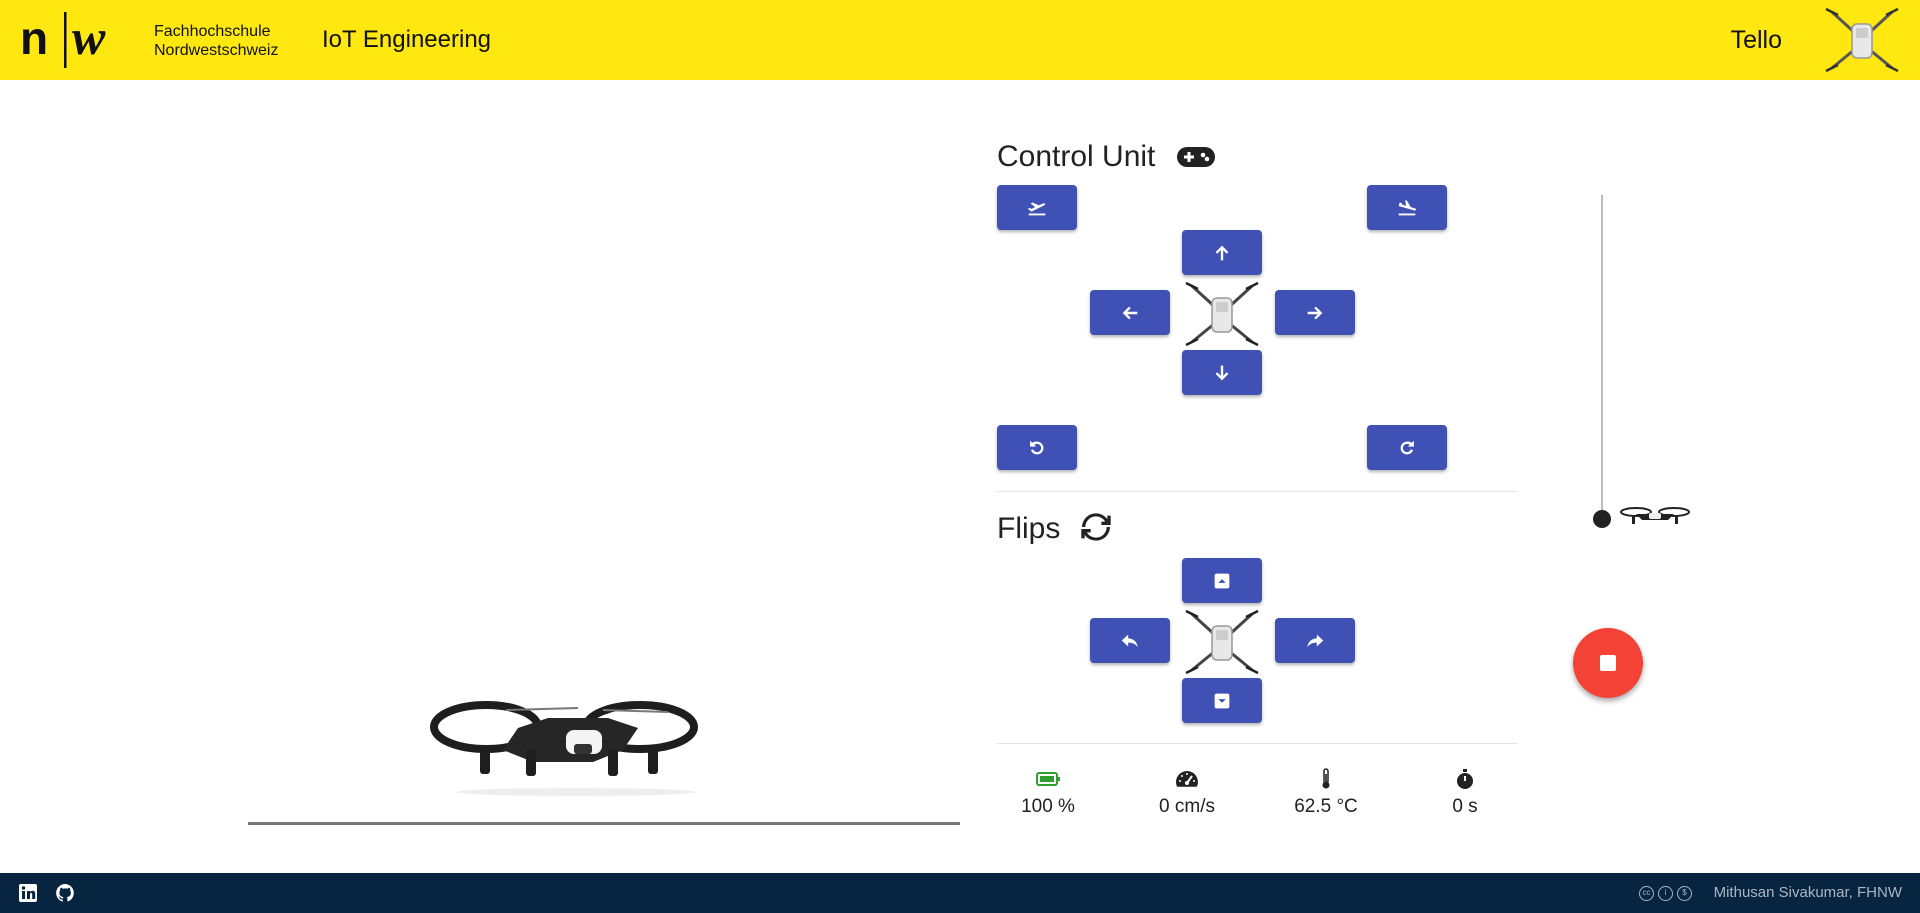 The image size is (1920, 913). I want to click on arrow-up-icon, so click(1222, 252).